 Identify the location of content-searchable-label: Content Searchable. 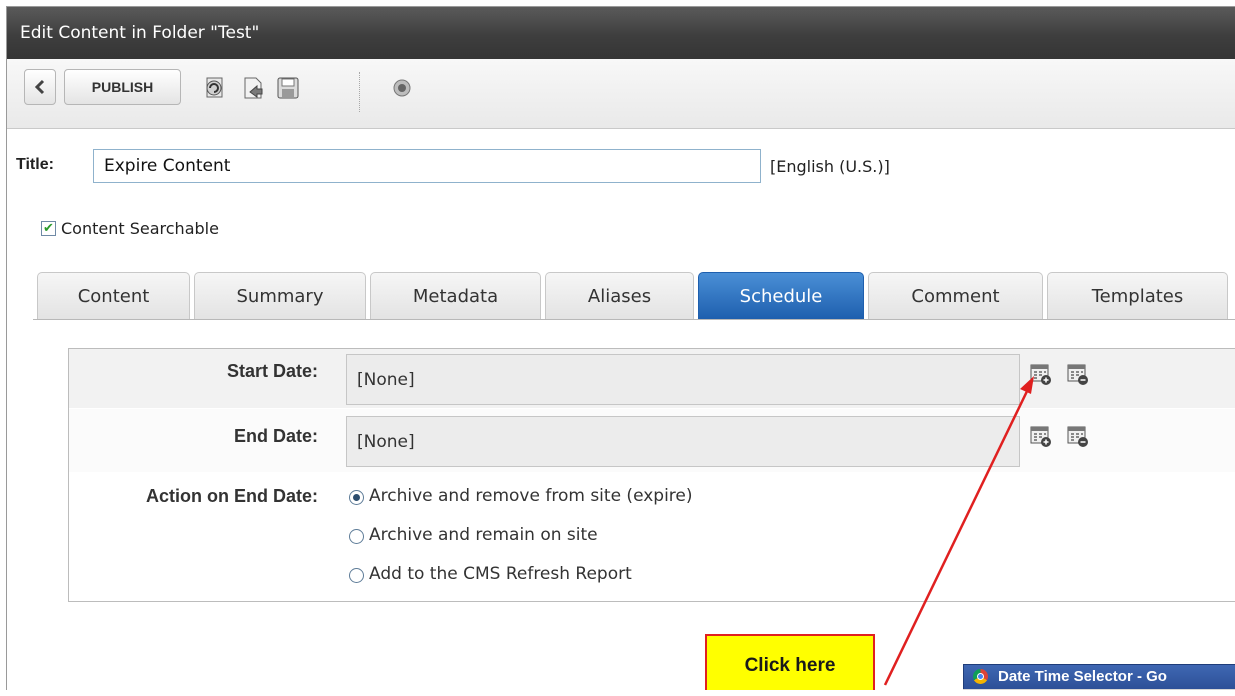
(140, 228).